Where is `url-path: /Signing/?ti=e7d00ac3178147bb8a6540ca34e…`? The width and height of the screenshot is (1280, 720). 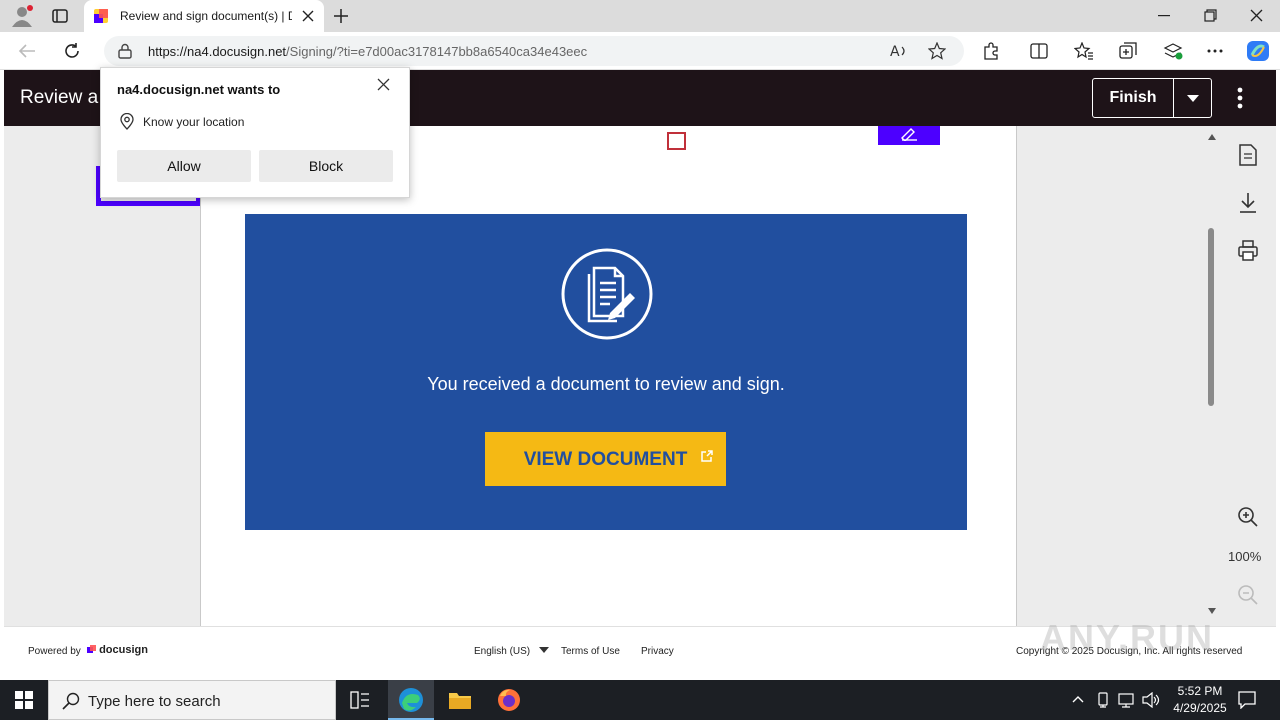 url-path: /Signing/?ti=e7d00ac3178147bb8a6540ca34e… is located at coordinates (437, 51).